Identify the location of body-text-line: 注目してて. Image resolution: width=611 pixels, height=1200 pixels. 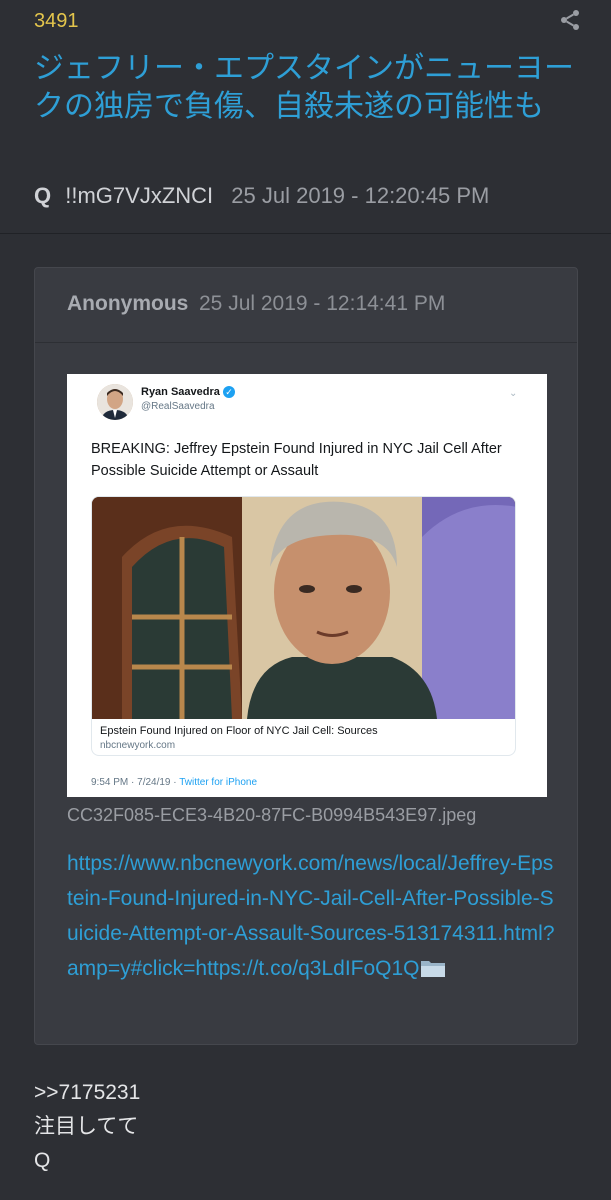
(86, 1126).